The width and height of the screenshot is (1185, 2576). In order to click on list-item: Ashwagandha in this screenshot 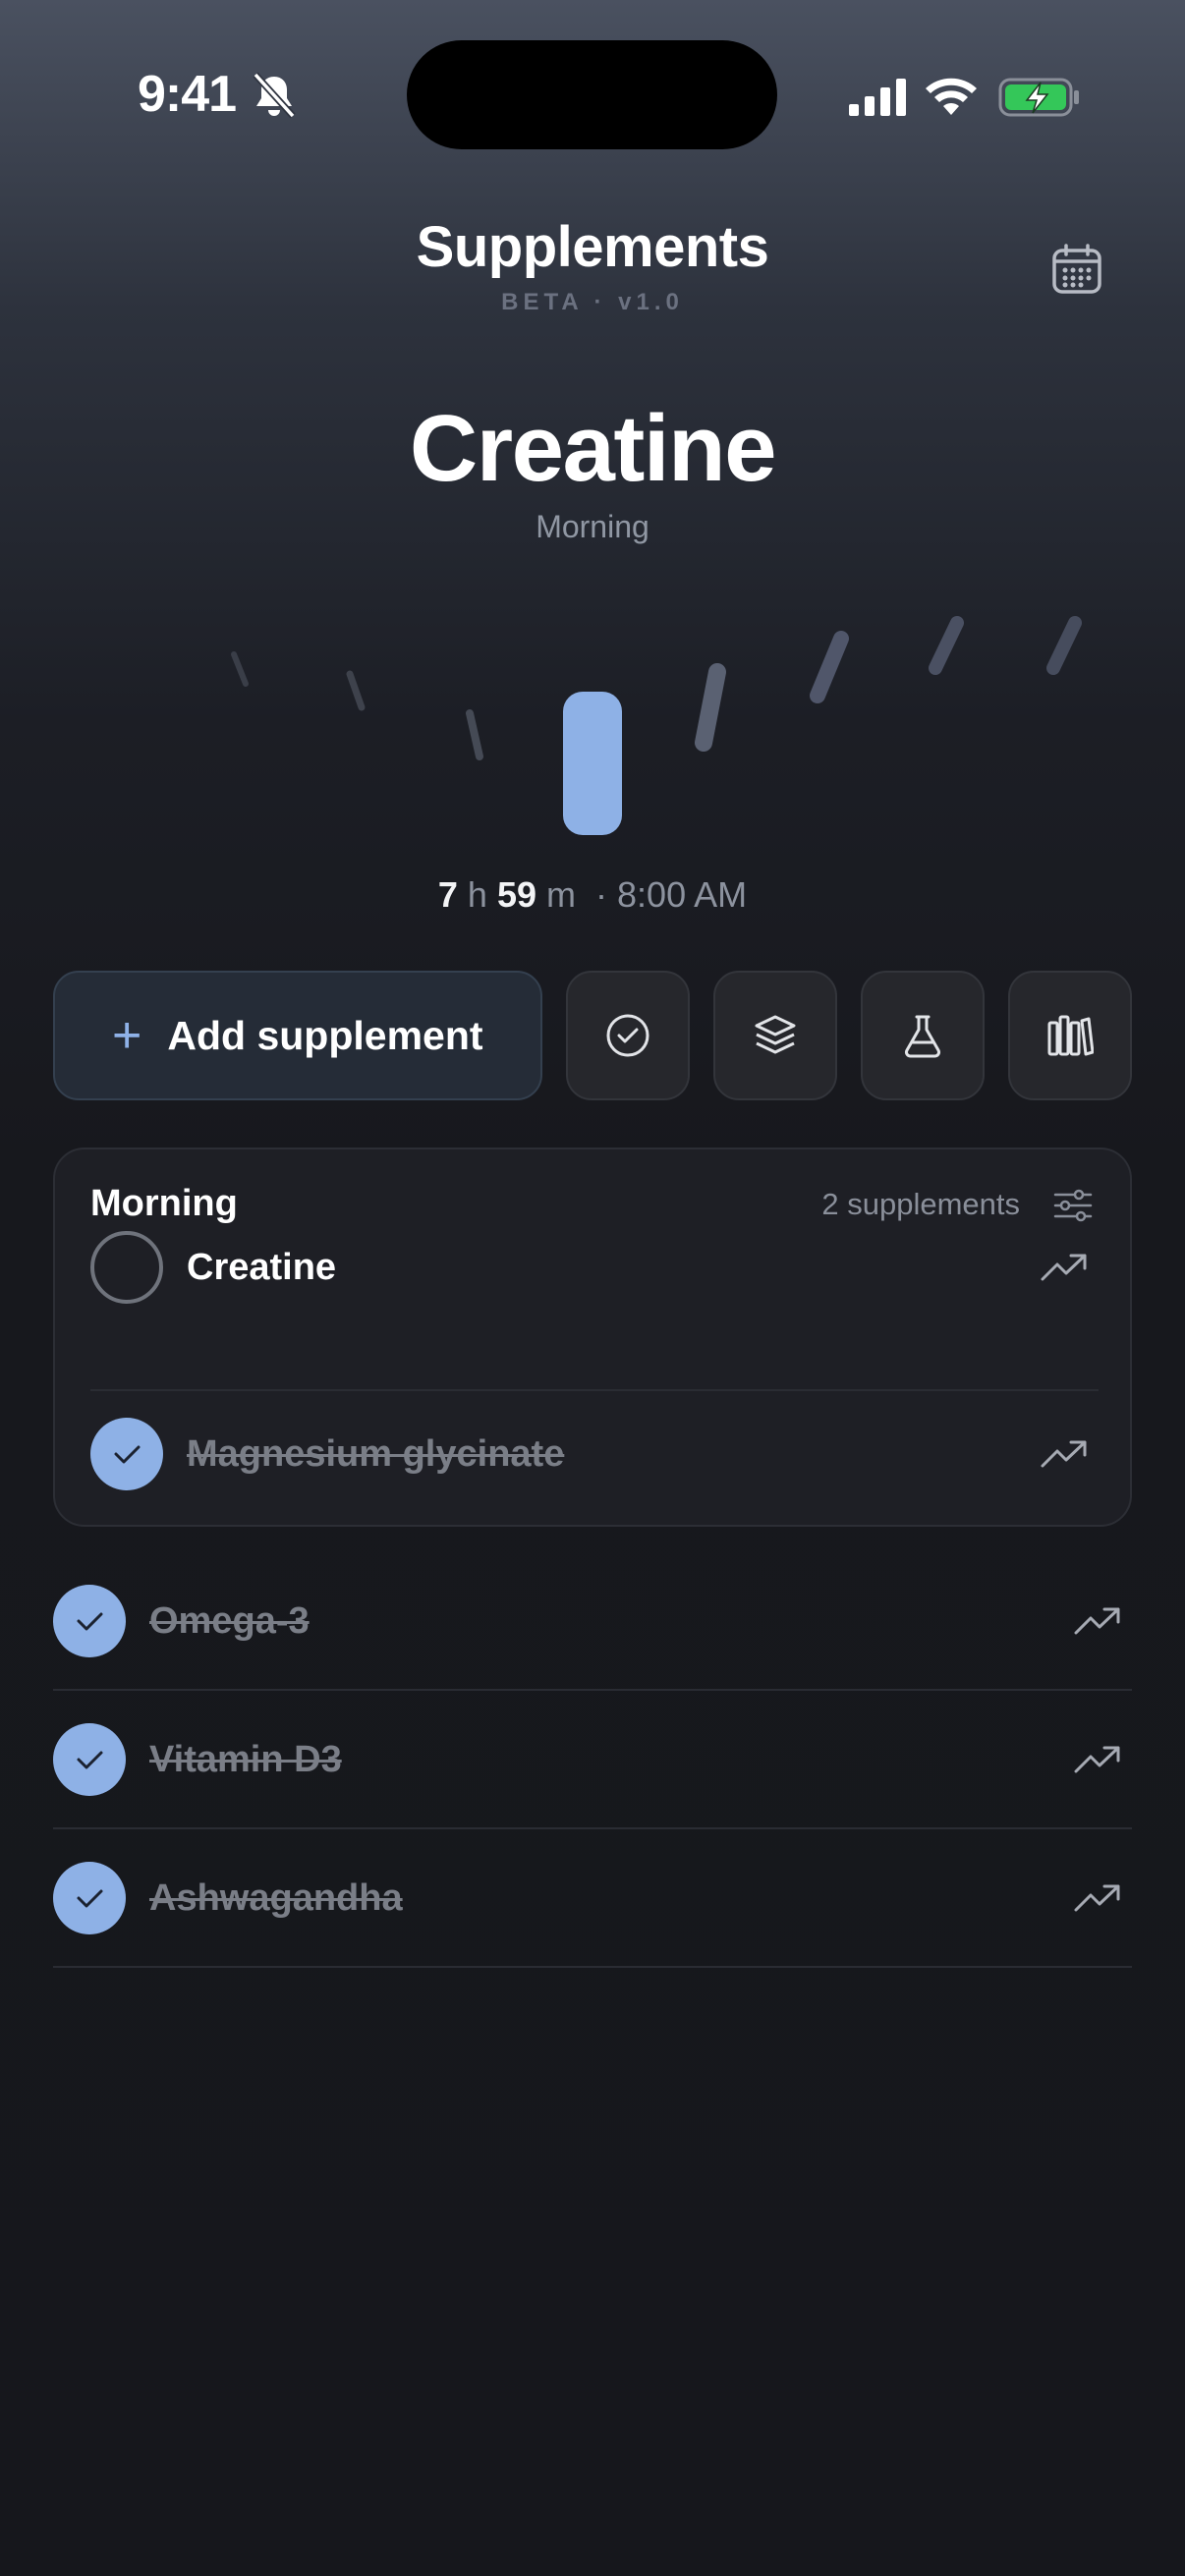, I will do `click(592, 1898)`.